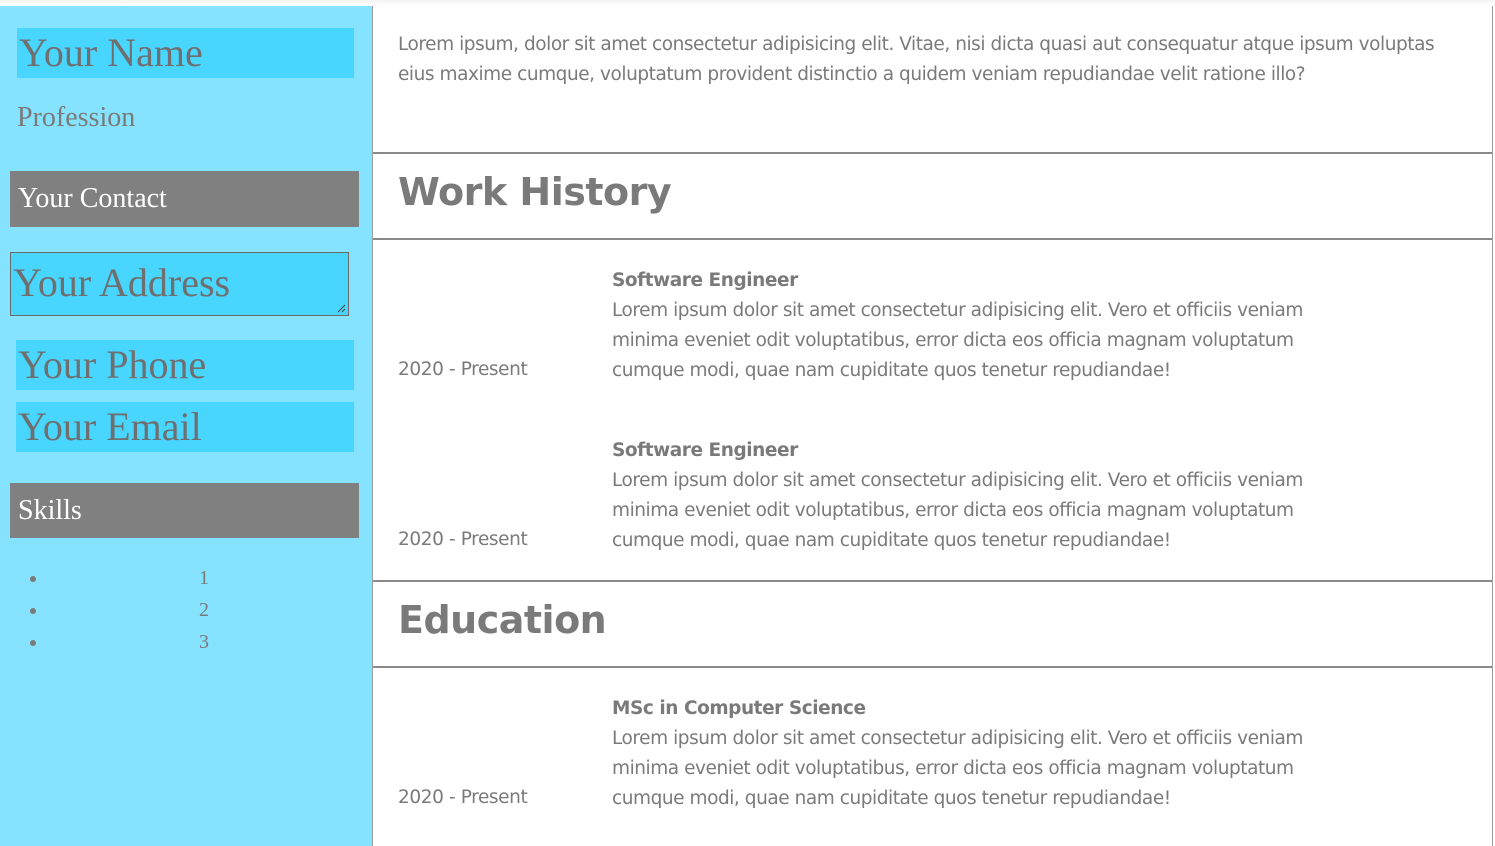  Describe the element at coordinates (185, 53) in the screenshot. I see `name-field: Your Name` at that location.